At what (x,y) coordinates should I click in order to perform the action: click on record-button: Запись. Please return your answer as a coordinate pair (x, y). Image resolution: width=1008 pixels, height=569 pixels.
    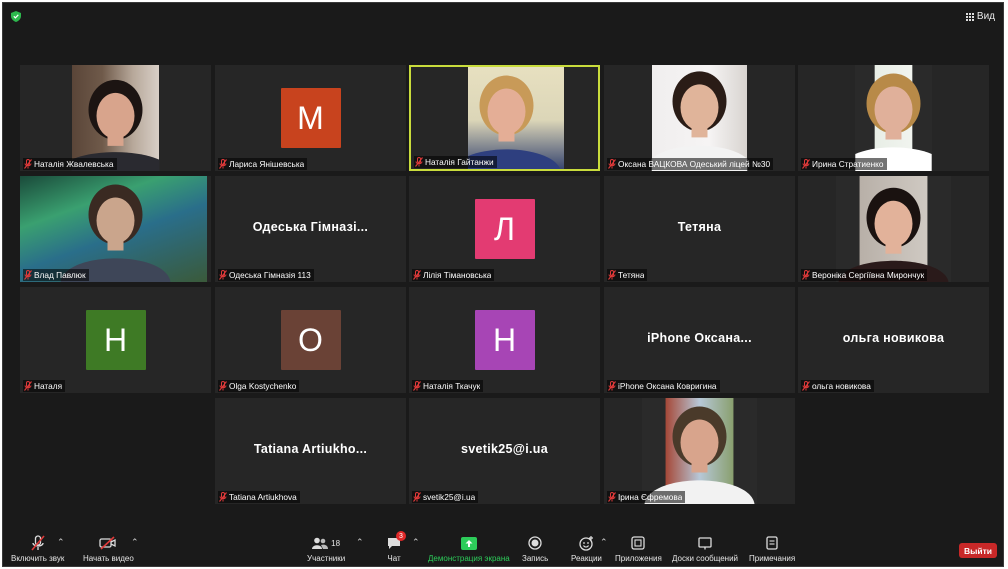
    Looking at the image, I should click on (535, 548).